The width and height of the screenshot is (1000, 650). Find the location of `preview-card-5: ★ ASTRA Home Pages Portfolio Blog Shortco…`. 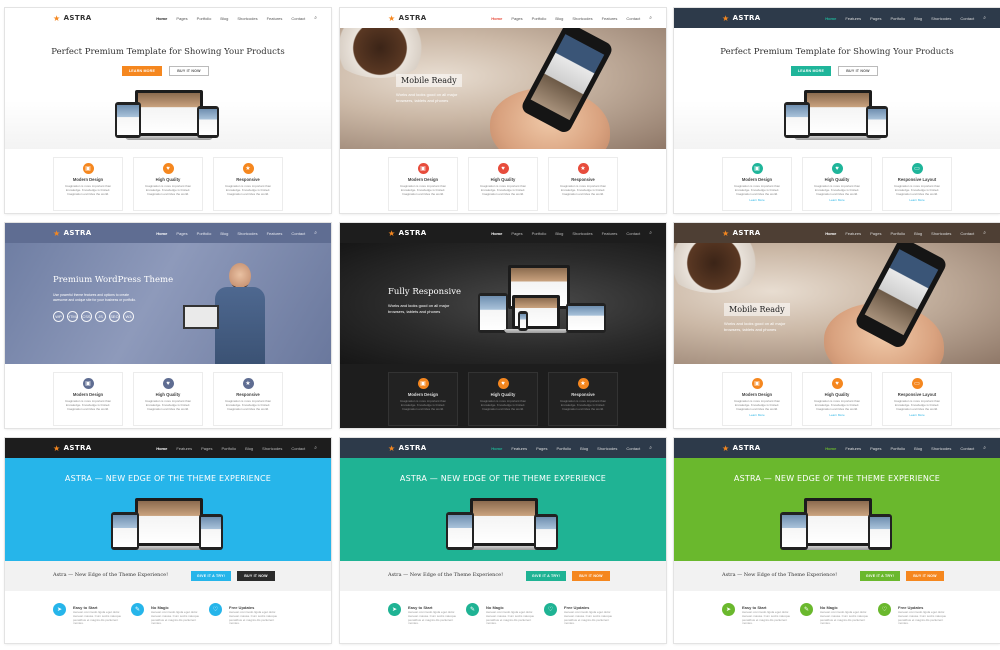

preview-card-5: ★ ASTRA Home Pages Portfolio Blog Shortco… is located at coordinates (503, 325).